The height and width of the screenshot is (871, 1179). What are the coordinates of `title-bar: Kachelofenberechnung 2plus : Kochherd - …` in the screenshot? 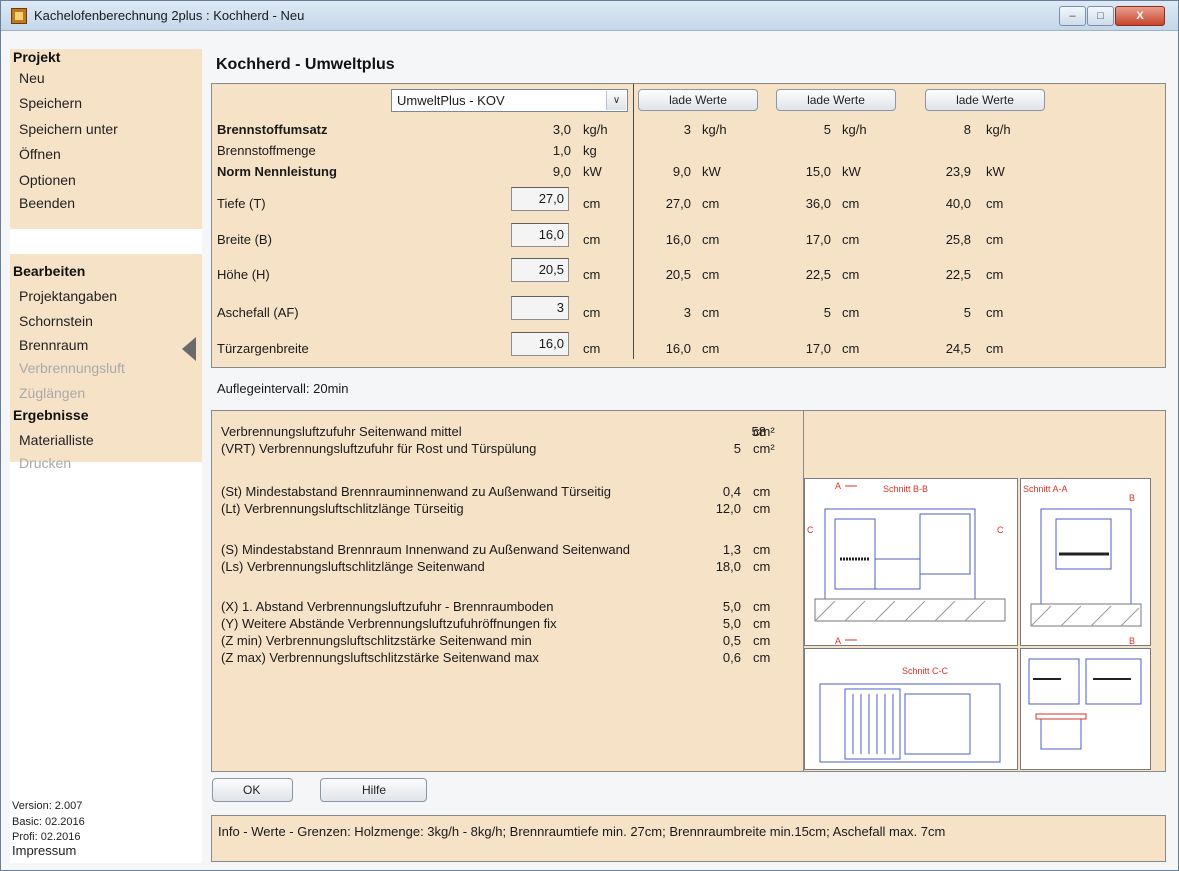 It's located at (589, 16).